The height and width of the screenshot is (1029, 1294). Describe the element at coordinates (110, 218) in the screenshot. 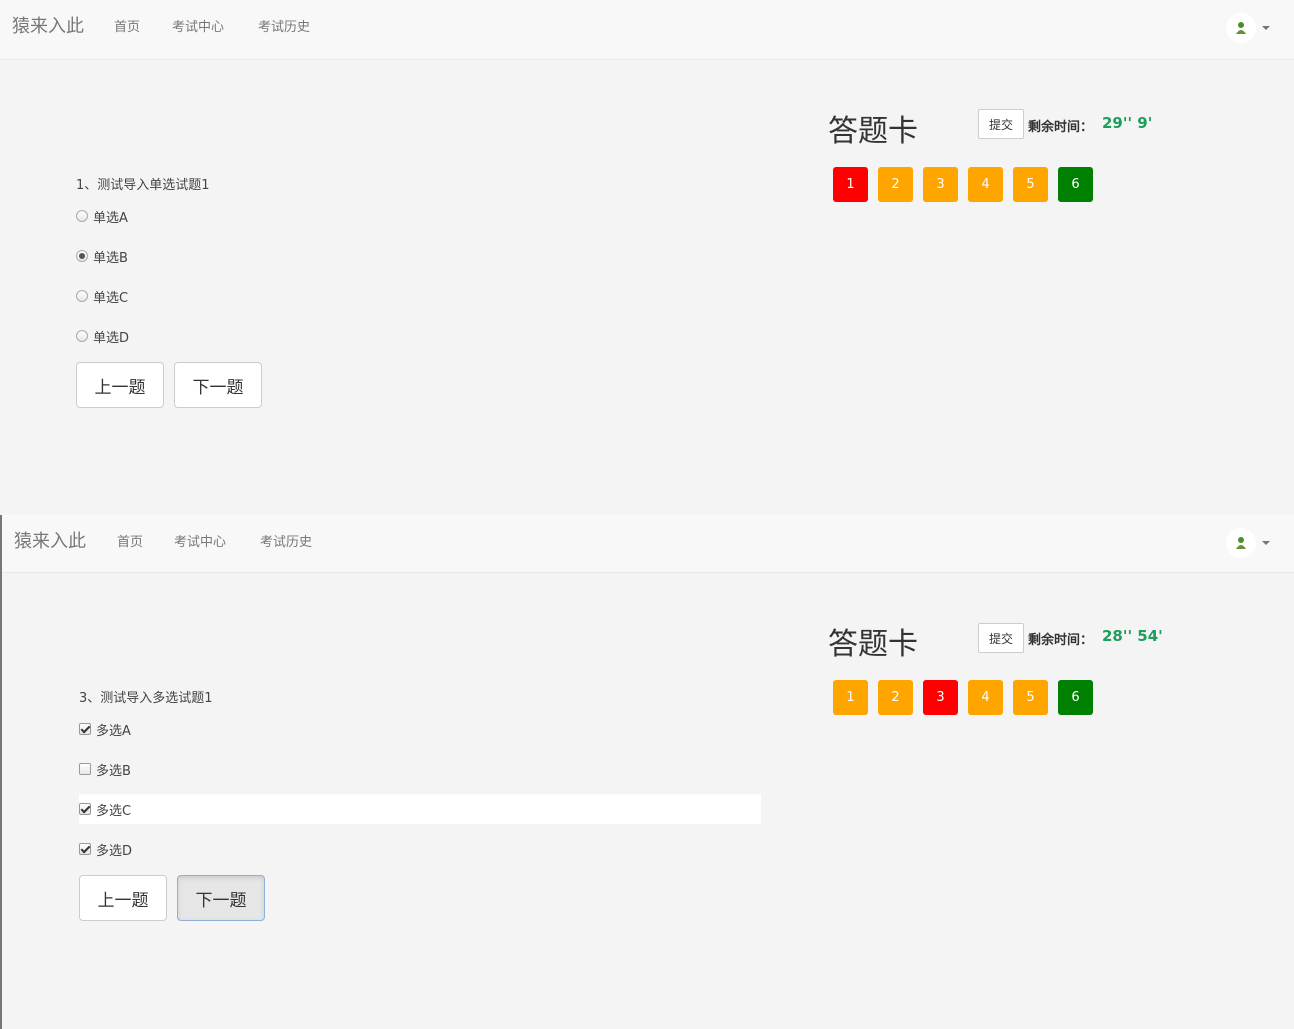

I see `option-label: 单选A` at that location.